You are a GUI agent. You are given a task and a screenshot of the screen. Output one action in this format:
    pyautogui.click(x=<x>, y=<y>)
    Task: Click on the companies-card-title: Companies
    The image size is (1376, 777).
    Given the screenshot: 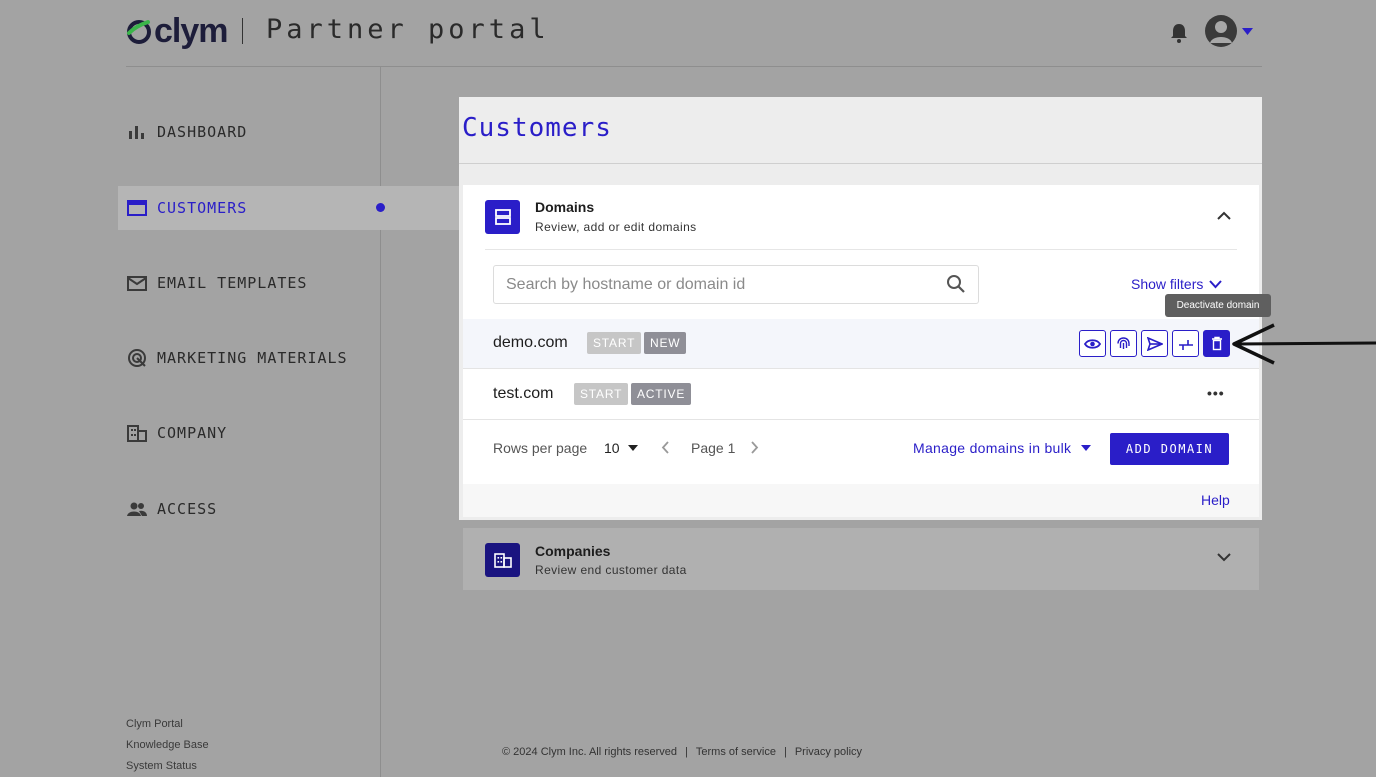 What is the action you would take?
    pyautogui.click(x=573, y=551)
    